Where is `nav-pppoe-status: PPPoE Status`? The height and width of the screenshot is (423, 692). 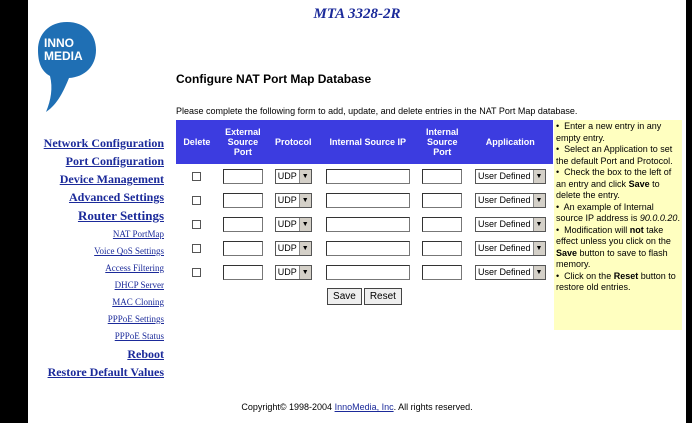
nav-pppoe-status: PPPoE Status is located at coordinates (96, 336).